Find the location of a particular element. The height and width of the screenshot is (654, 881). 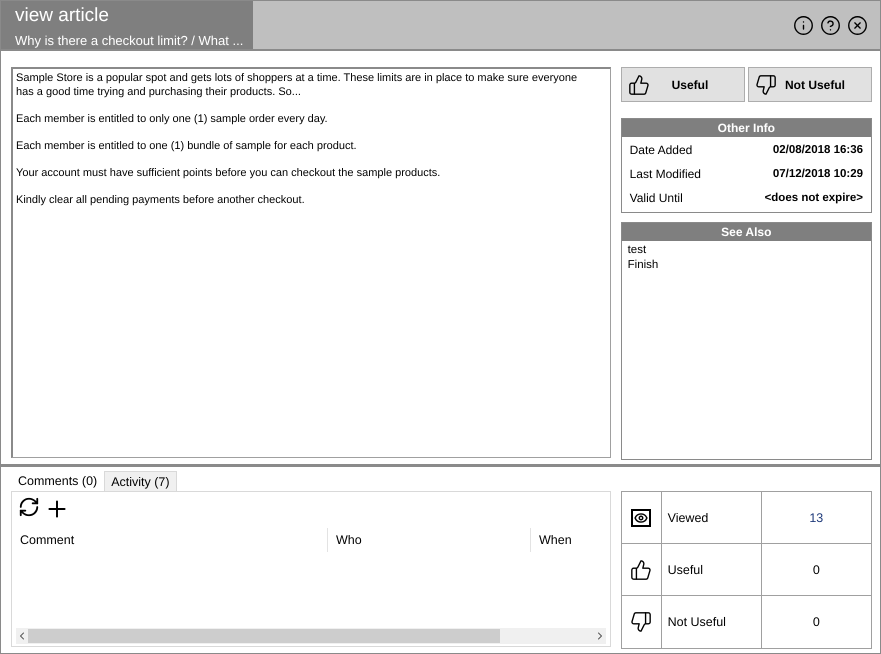

article-paragraph: Kindly clear all pending payments before another checkout. is located at coordinates (161, 200).